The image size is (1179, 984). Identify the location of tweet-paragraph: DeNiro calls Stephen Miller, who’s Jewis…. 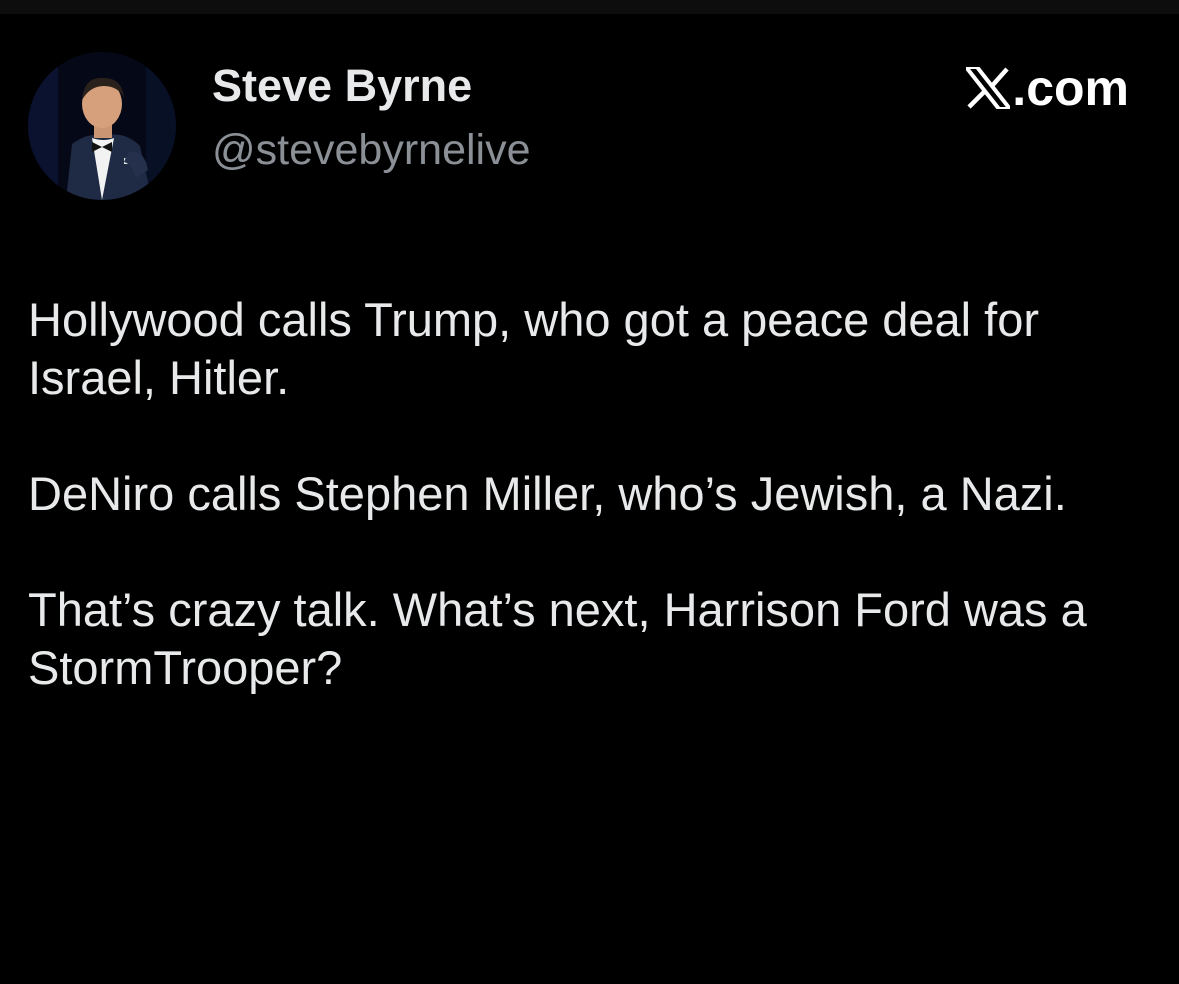
(547, 493).